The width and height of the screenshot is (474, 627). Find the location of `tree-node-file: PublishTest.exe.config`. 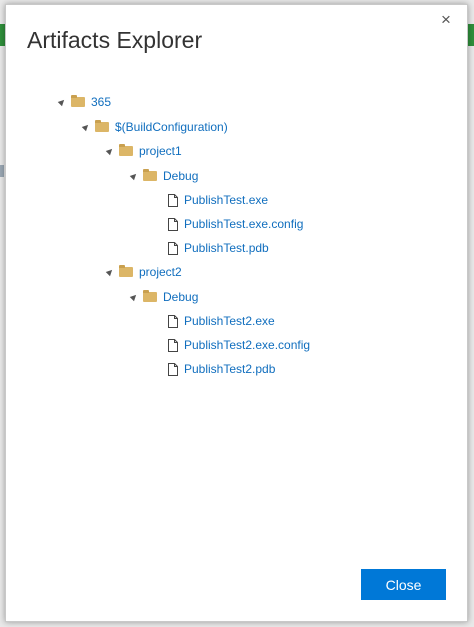

tree-node-file: PublishTest.exe.config is located at coordinates (235, 224).